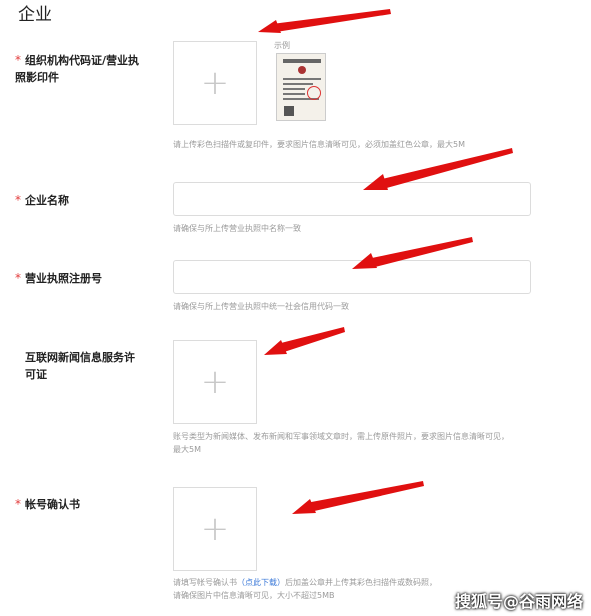 Image resolution: width=591 pixels, height=616 pixels. Describe the element at coordinates (518, 601) in the screenshot. I see `watermark: 搜狐号@谷雨网络` at that location.